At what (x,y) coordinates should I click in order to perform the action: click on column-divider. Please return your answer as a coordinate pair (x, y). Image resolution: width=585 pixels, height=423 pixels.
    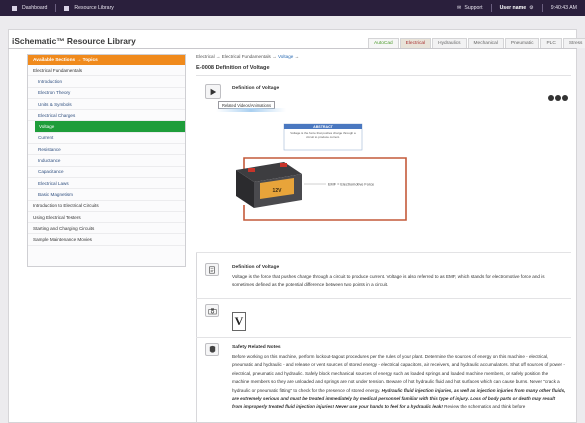
    Looking at the image, I should click on (196, 338).